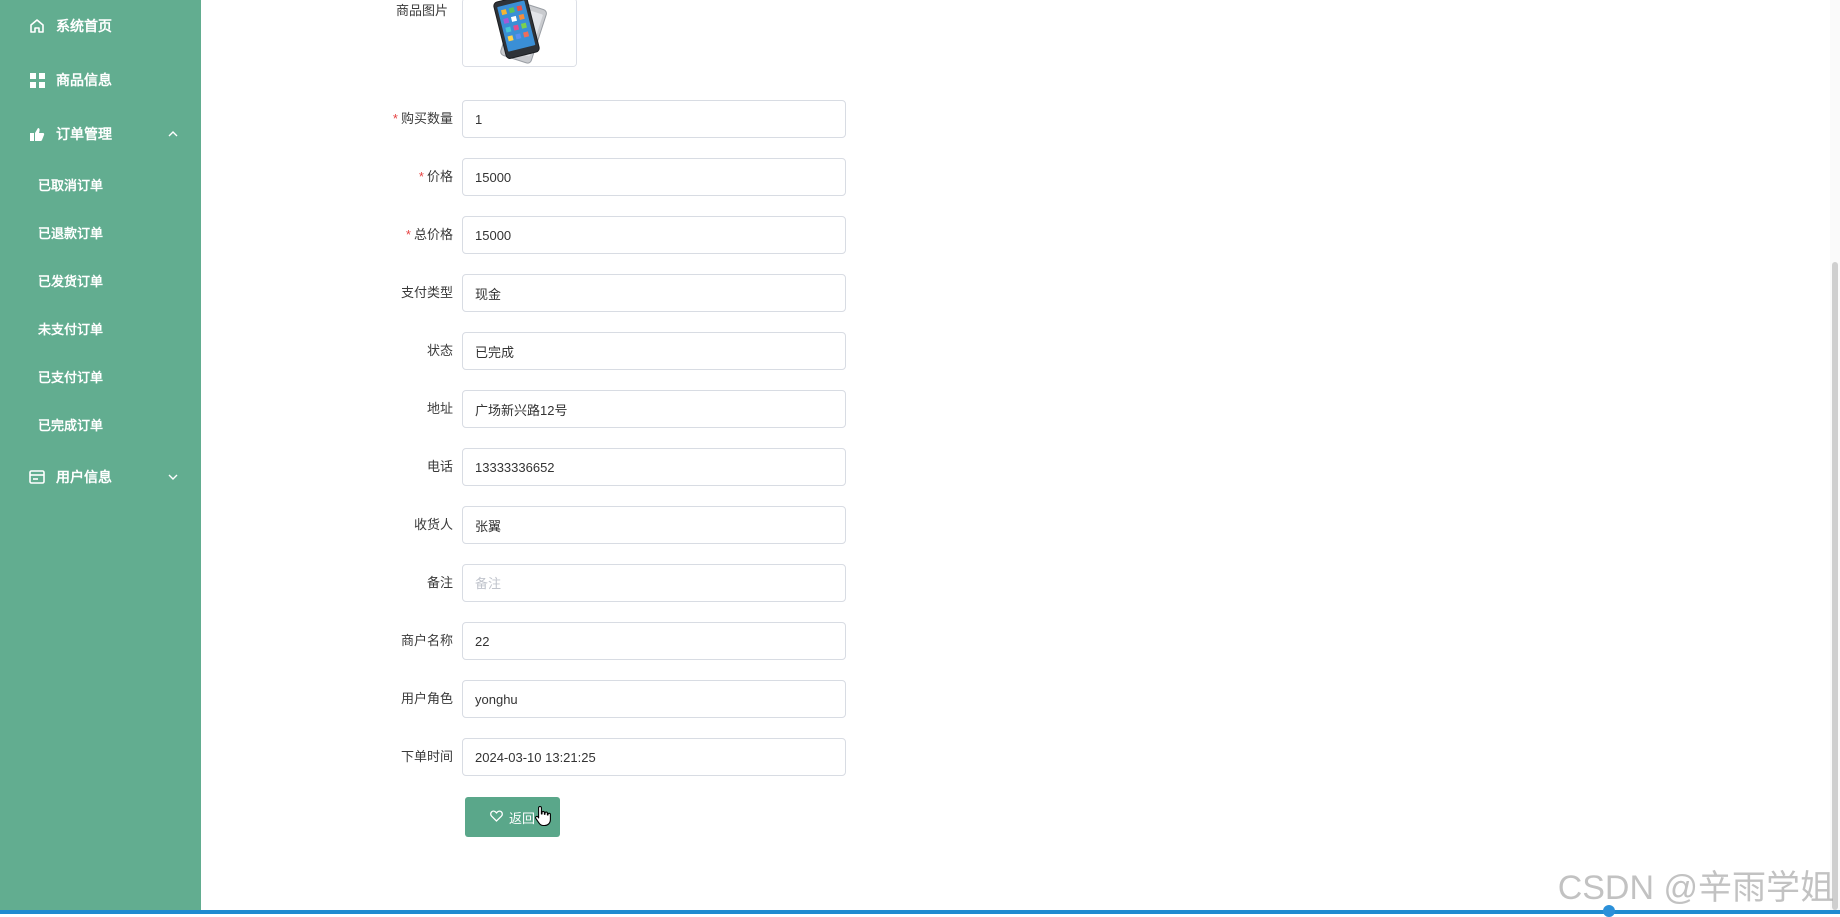 The image size is (1840, 917). What do you see at coordinates (37, 477) in the screenshot?
I see `user-card-icon` at bounding box center [37, 477].